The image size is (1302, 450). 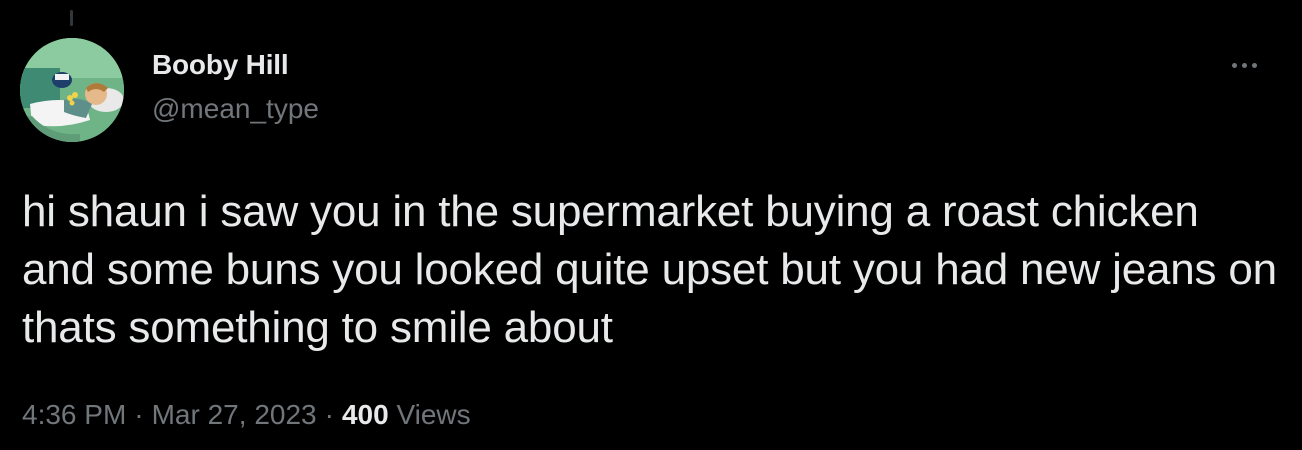 I want to click on views-count: 400, so click(x=365, y=414).